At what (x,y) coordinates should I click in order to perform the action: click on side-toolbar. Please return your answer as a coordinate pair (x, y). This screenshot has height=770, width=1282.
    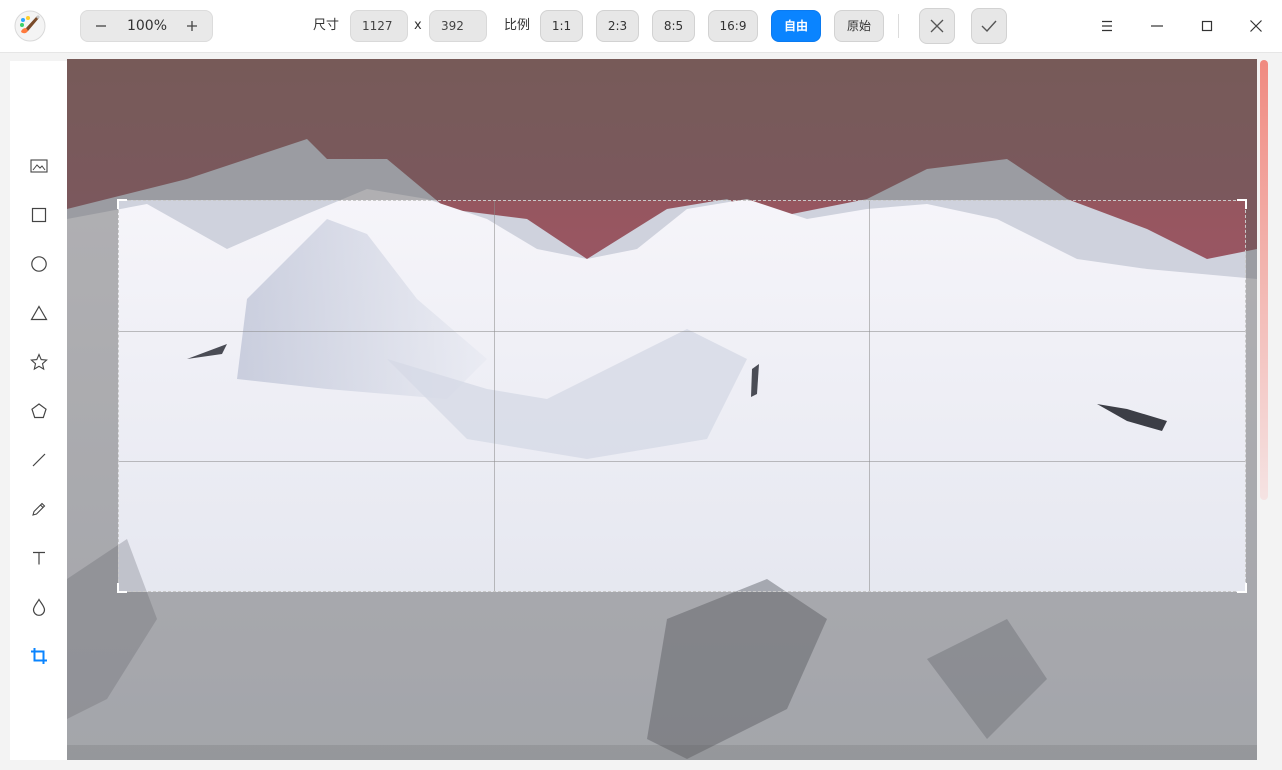
    Looking at the image, I should click on (38, 410).